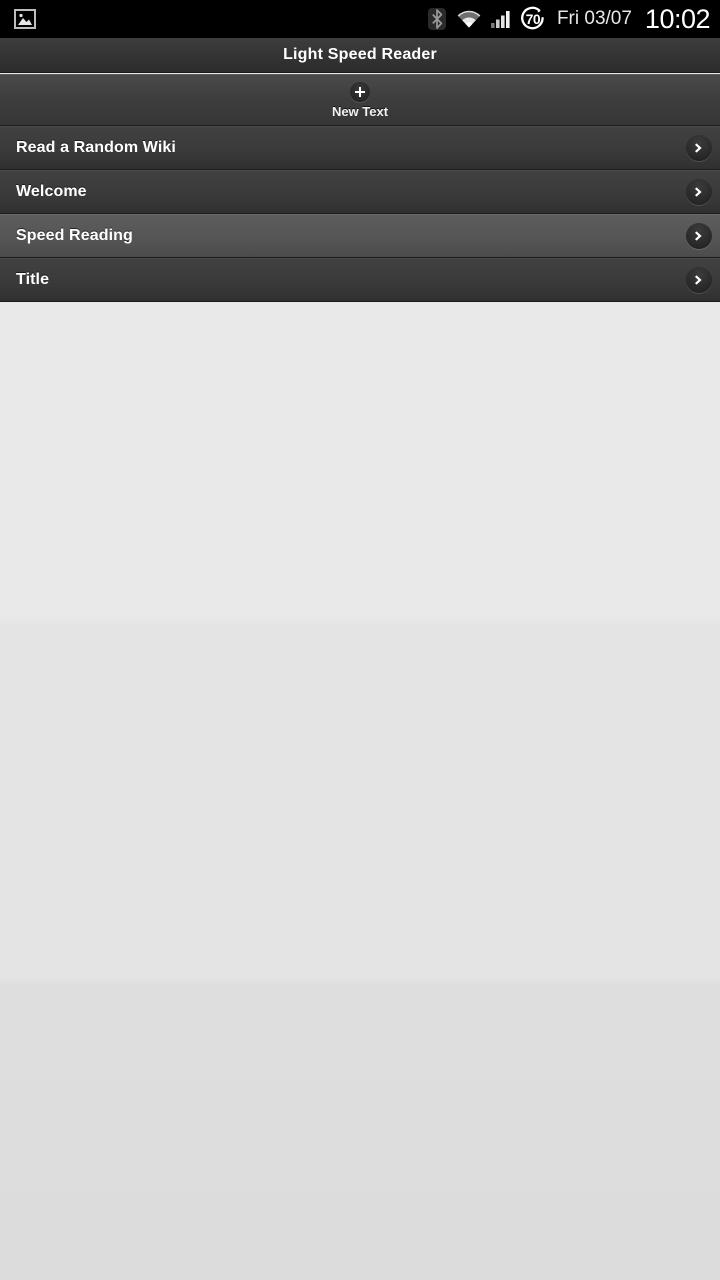  Describe the element at coordinates (360, 111) in the screenshot. I see `new-text-label: New Text` at that location.